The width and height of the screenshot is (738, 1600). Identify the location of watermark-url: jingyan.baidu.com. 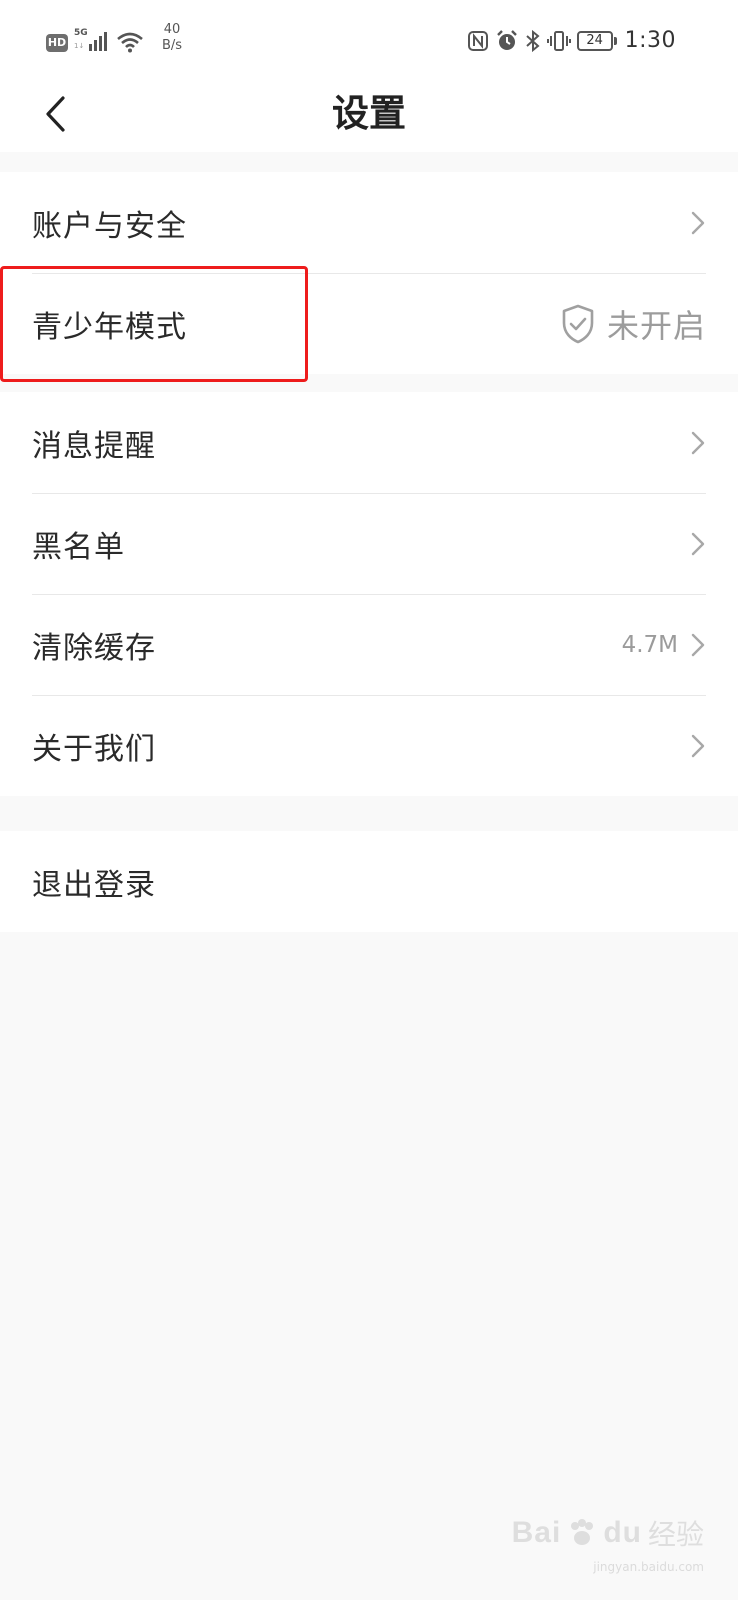
(648, 1567).